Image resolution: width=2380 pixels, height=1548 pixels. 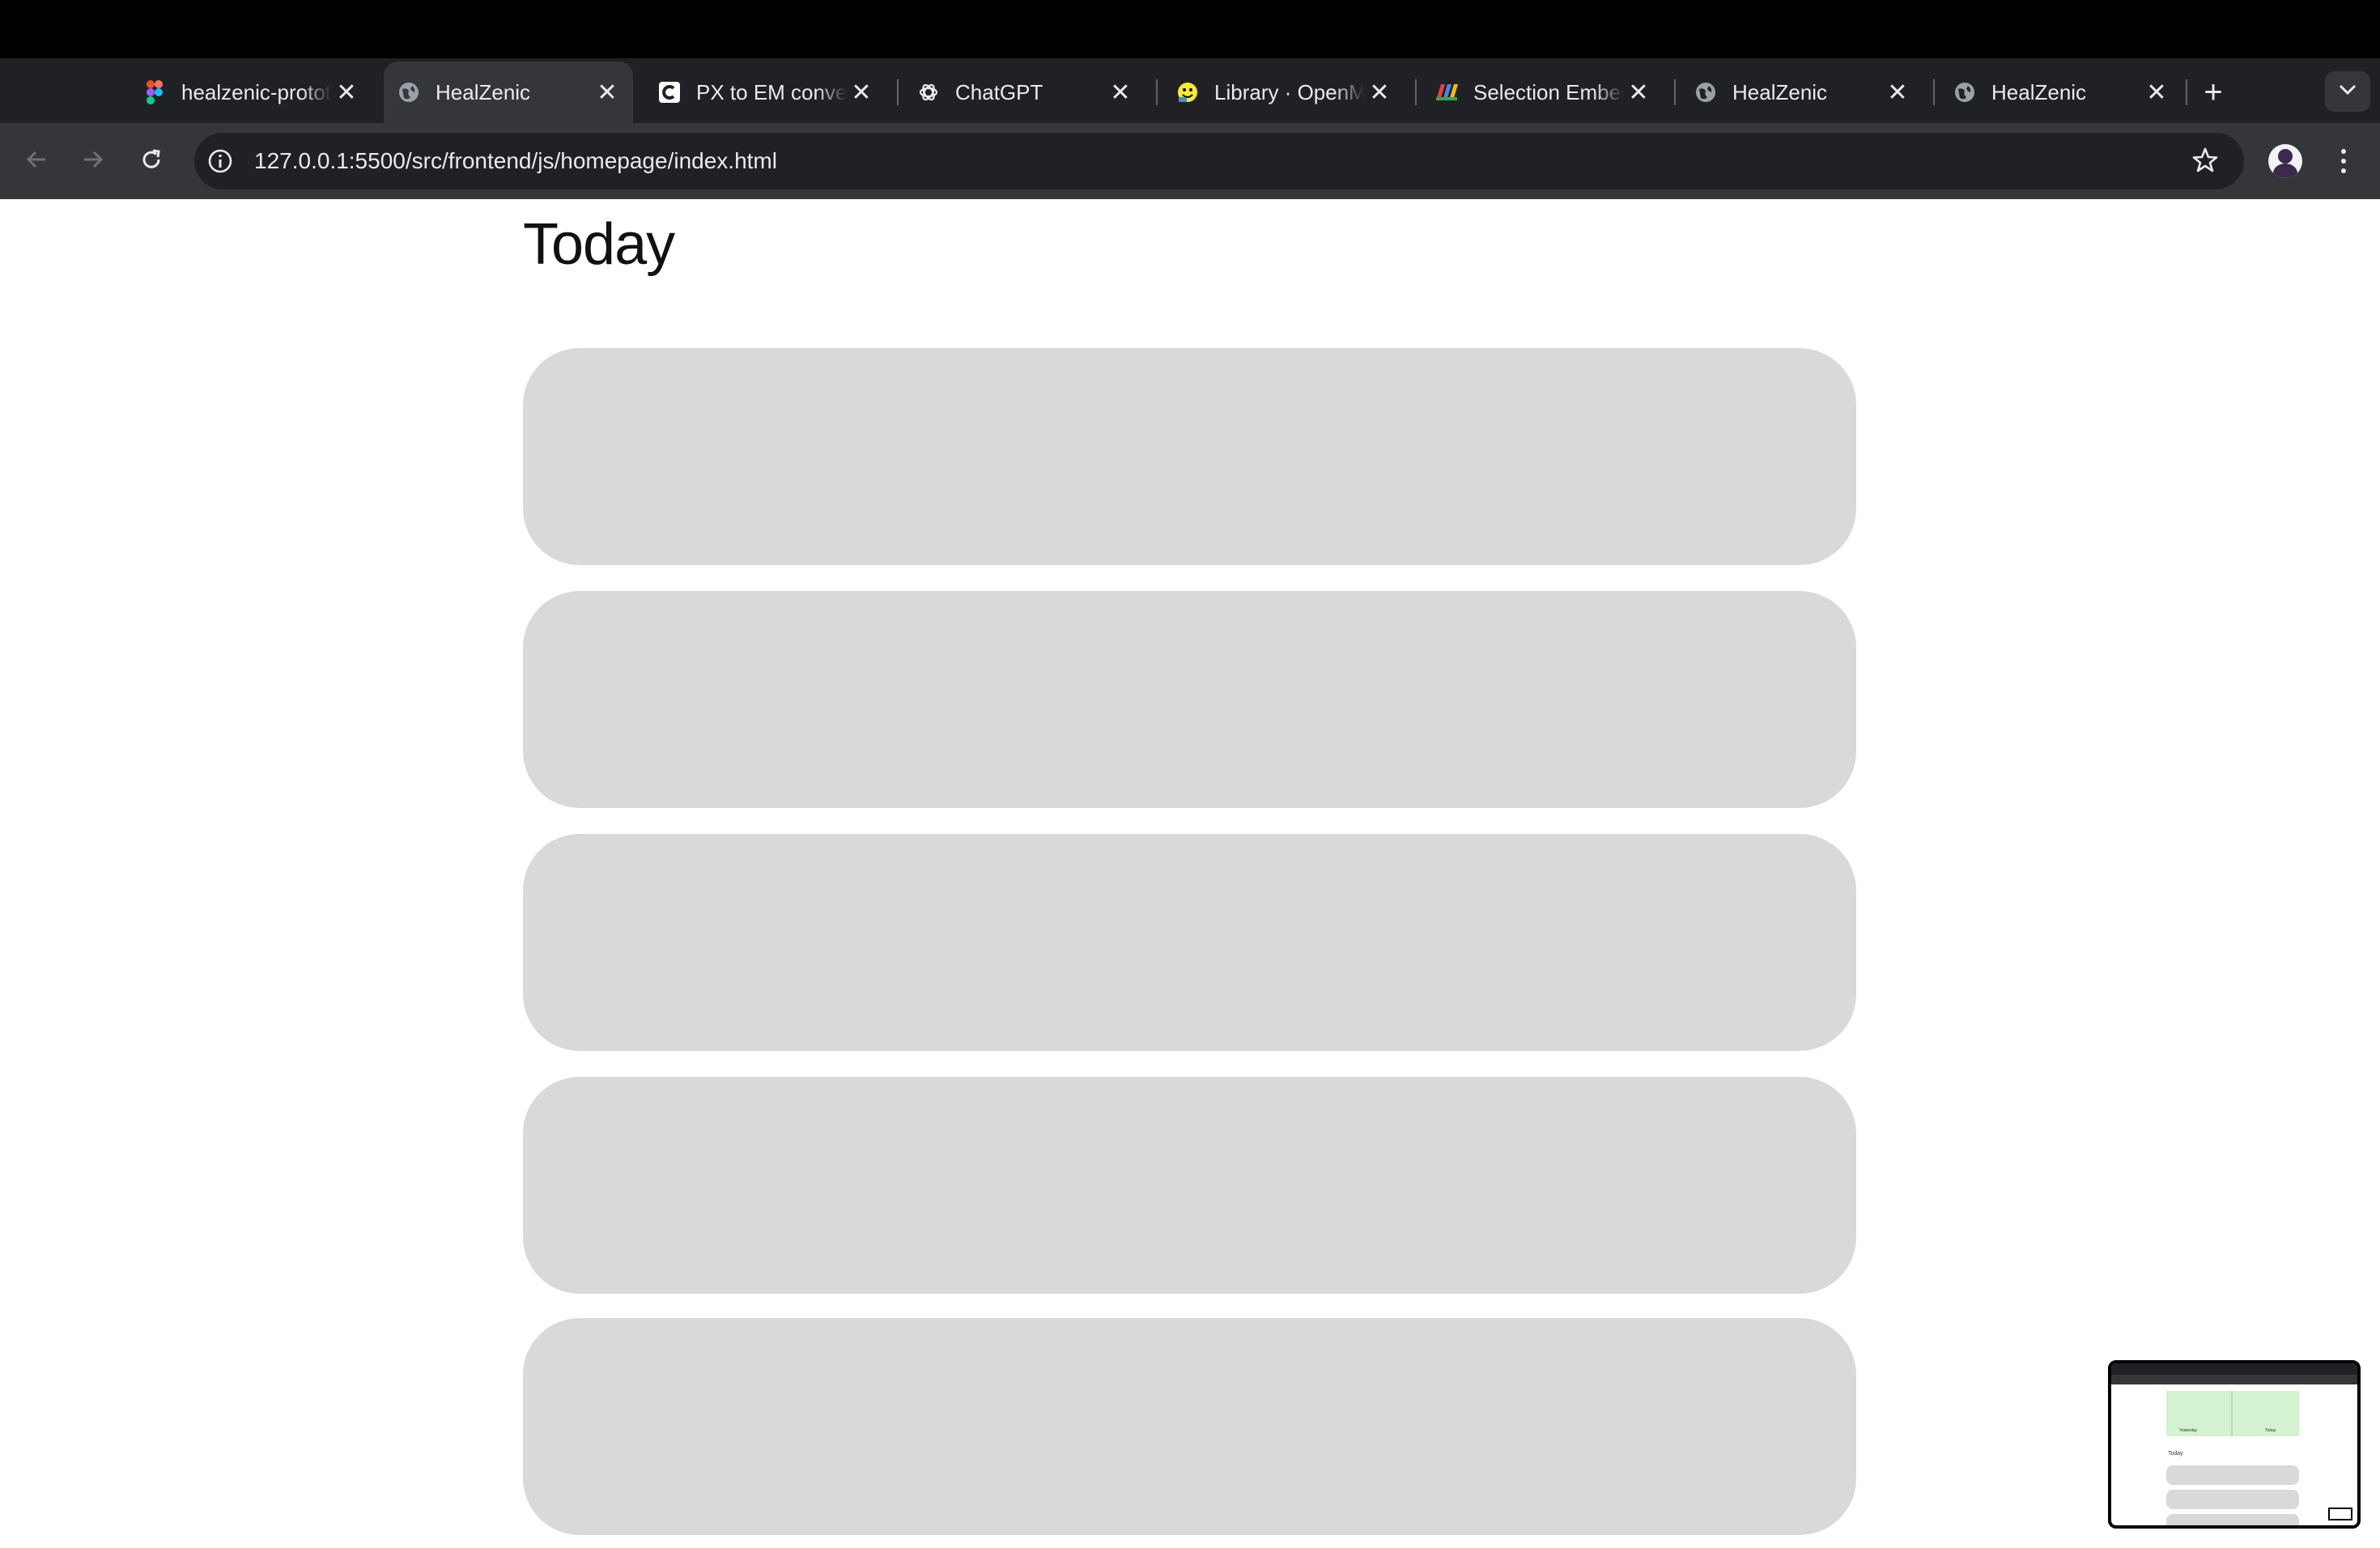 I want to click on tab-openmoji-library: Library · OpenMoji ✕, so click(x=1283, y=92).